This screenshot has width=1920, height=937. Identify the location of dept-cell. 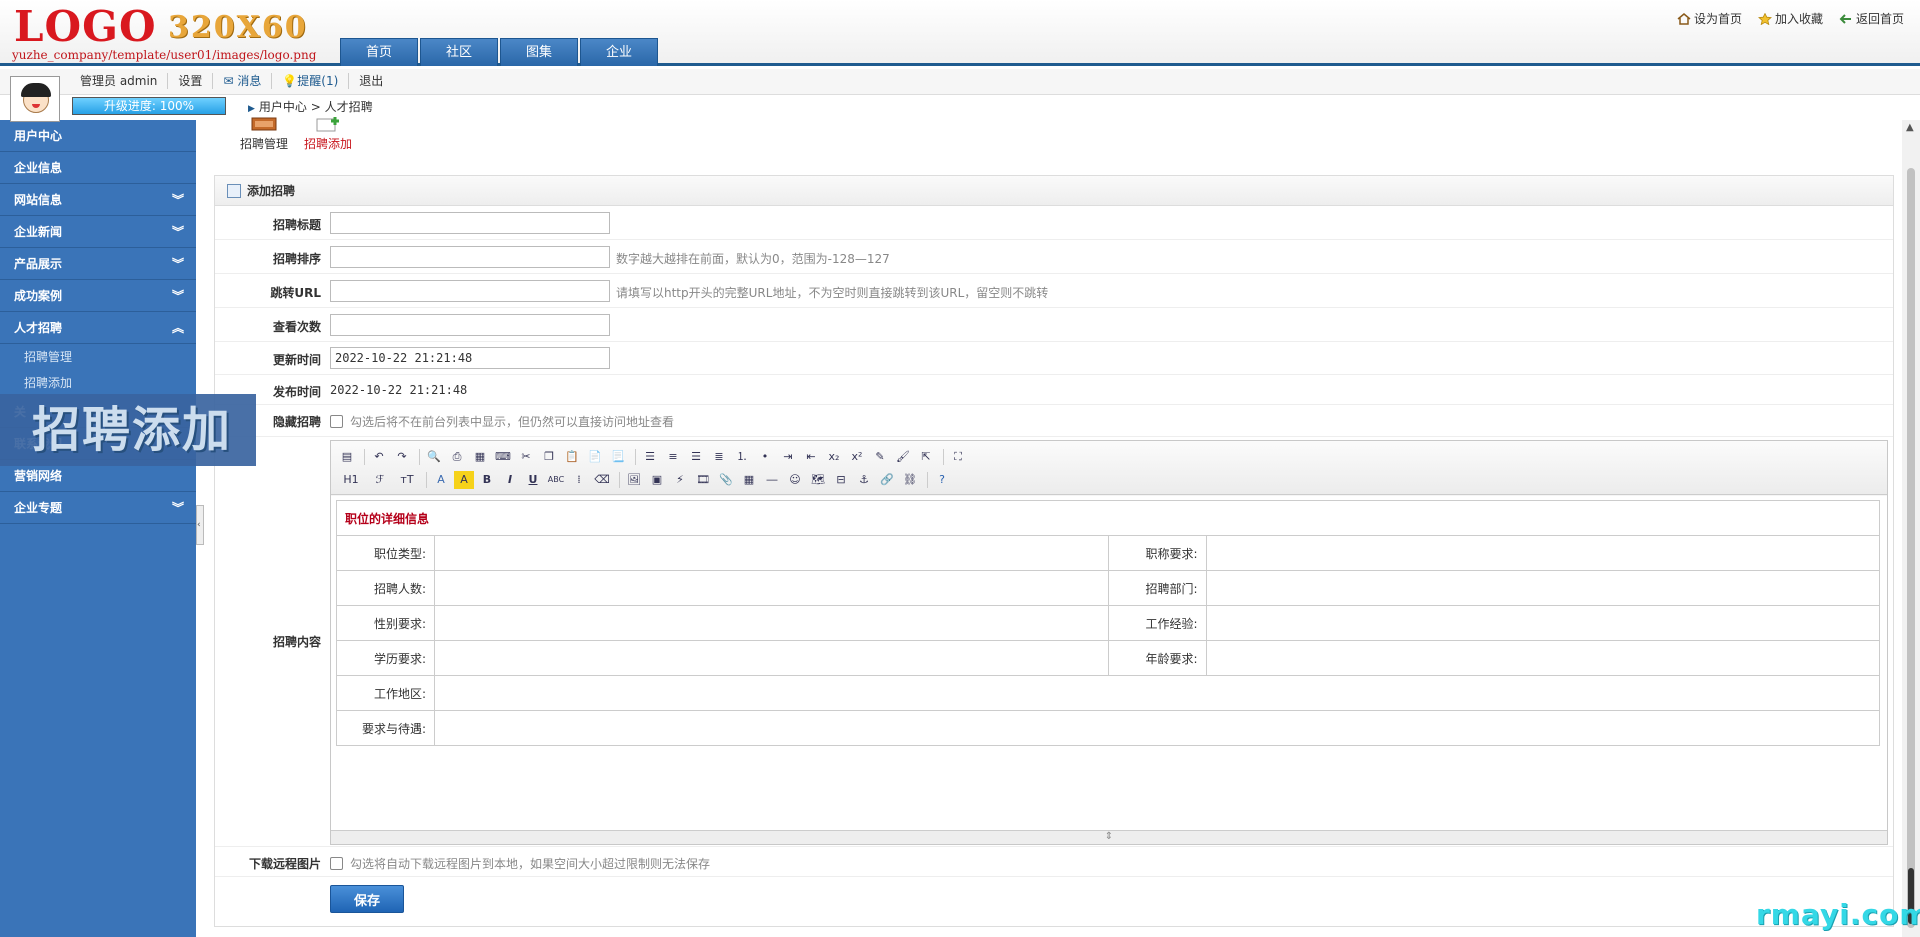
(1542, 588).